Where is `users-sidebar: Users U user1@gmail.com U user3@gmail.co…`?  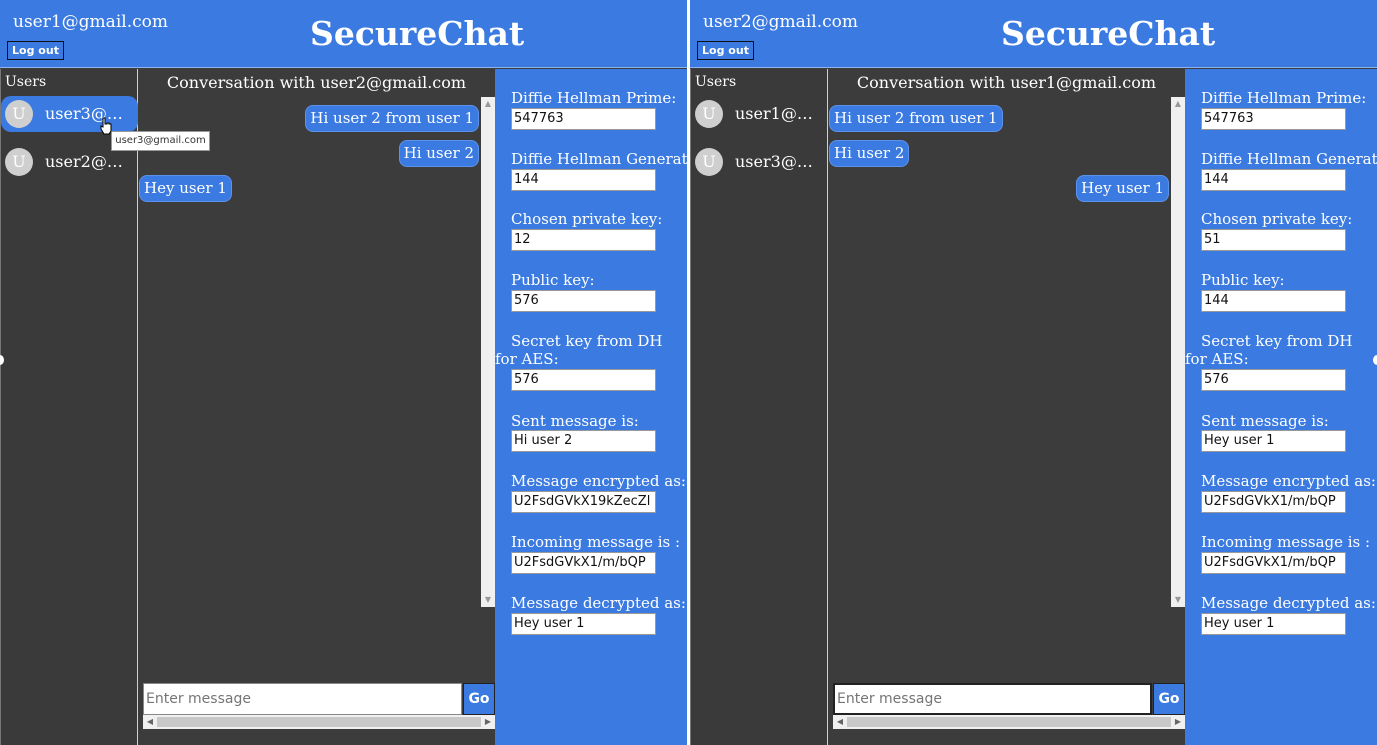
users-sidebar: Users U user1@gmail.com U user3@gmail.co… is located at coordinates (759, 407).